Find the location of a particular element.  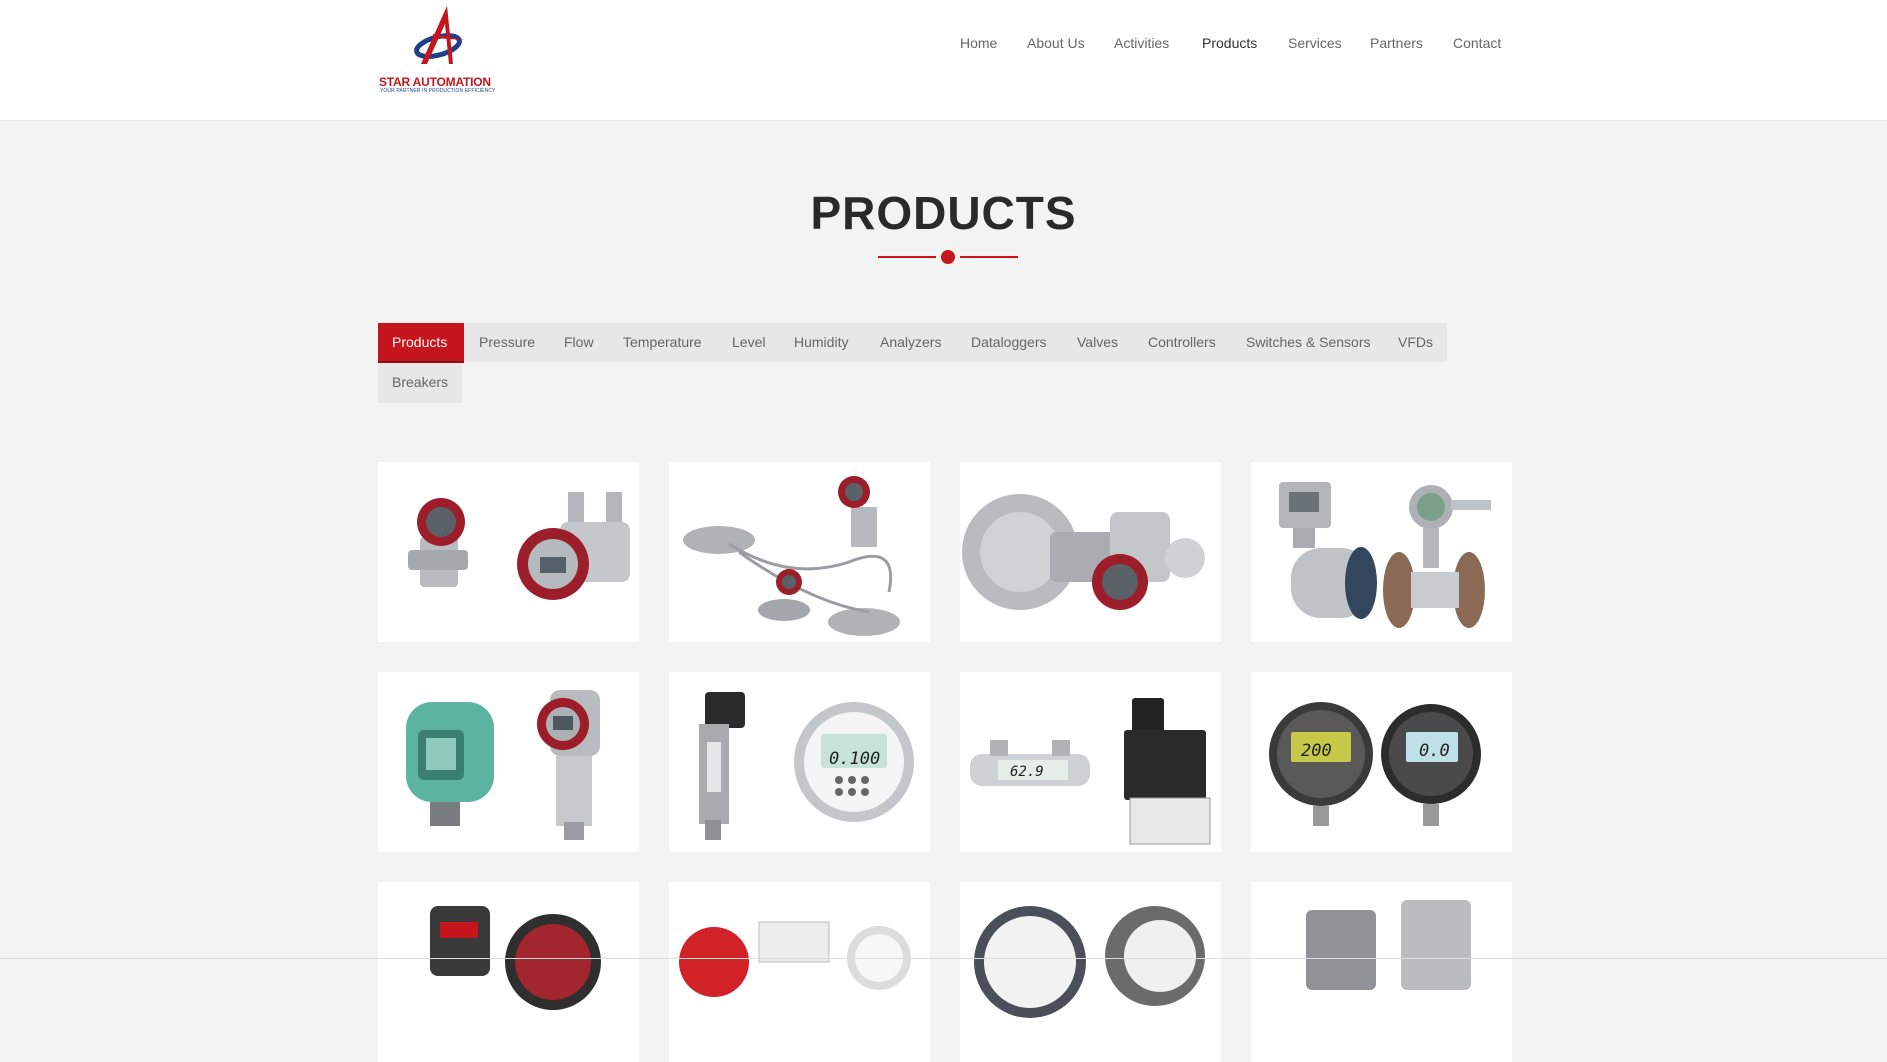

differential-pressure-indicator-image: 62.9 is located at coordinates (1090, 771).